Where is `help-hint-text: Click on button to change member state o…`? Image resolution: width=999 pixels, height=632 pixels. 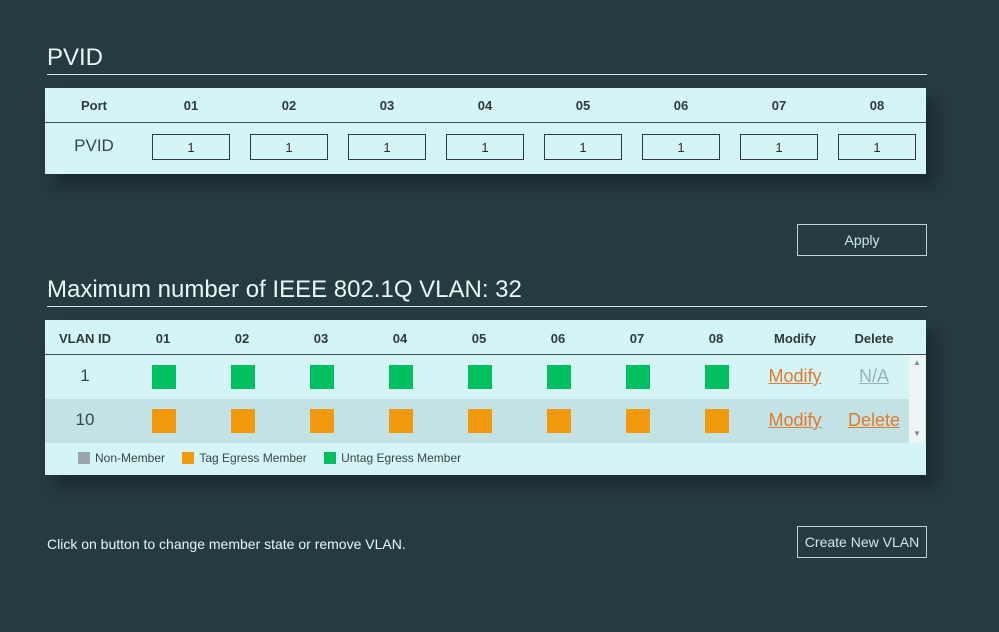 help-hint-text: Click on button to change member state o… is located at coordinates (226, 544).